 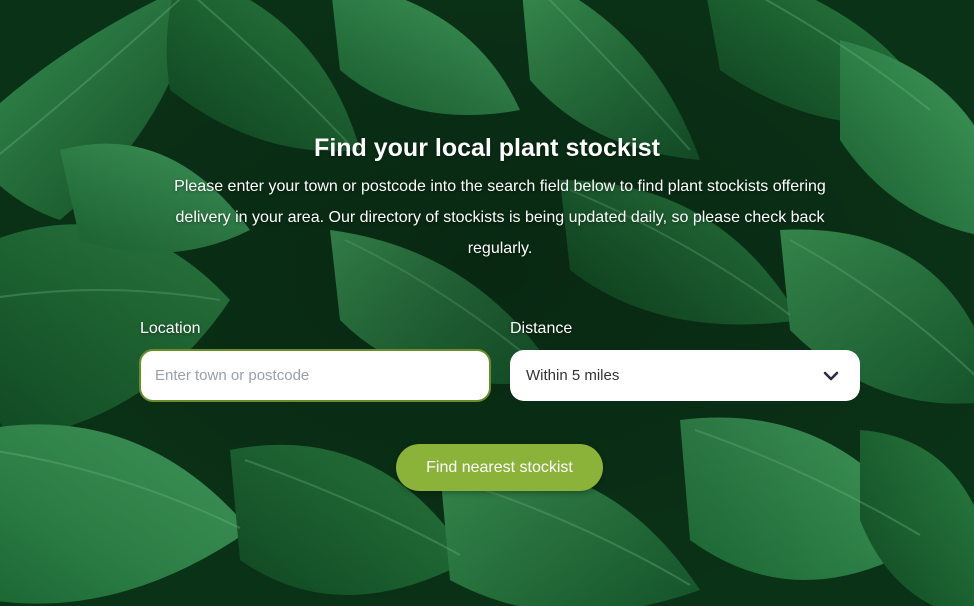 What do you see at coordinates (315, 375) in the screenshot?
I see `location-input` at bounding box center [315, 375].